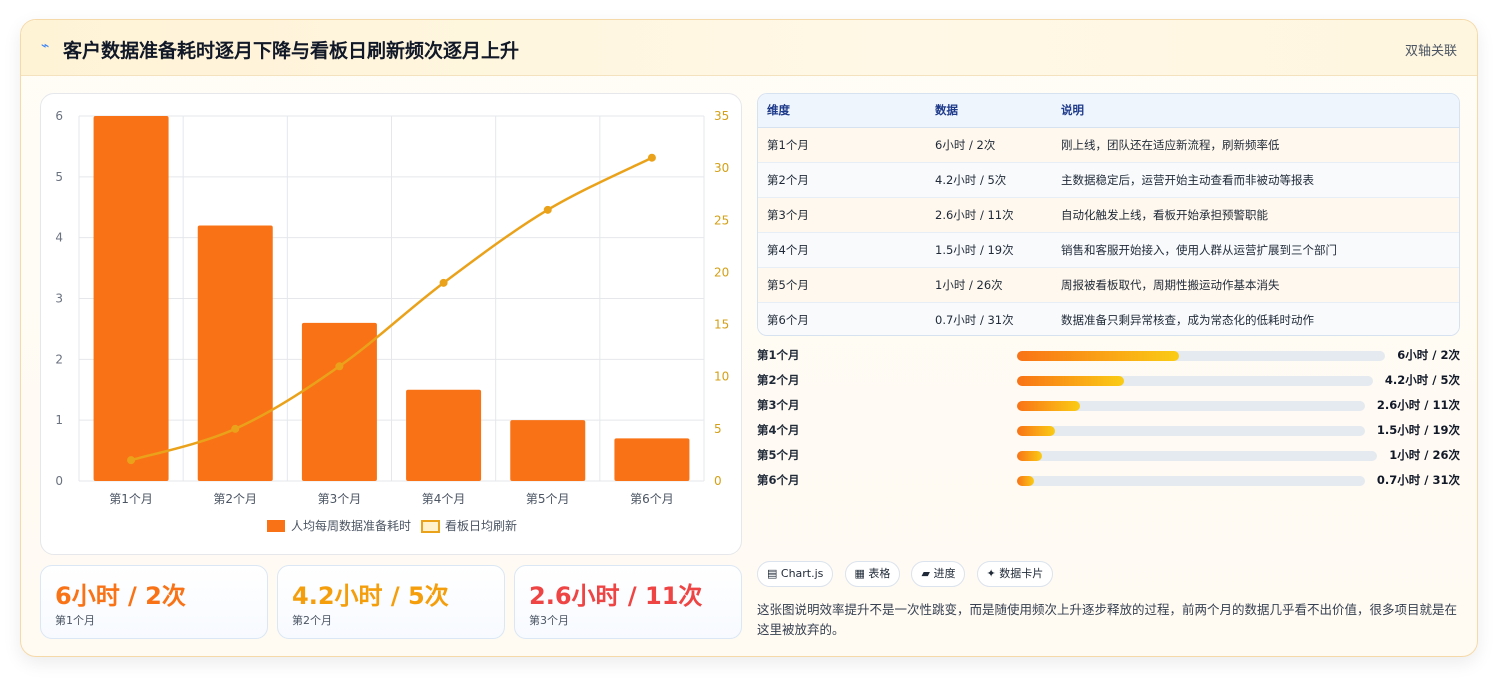 The image size is (1498, 678). I want to click on y-right-tick: 20, so click(721, 272).